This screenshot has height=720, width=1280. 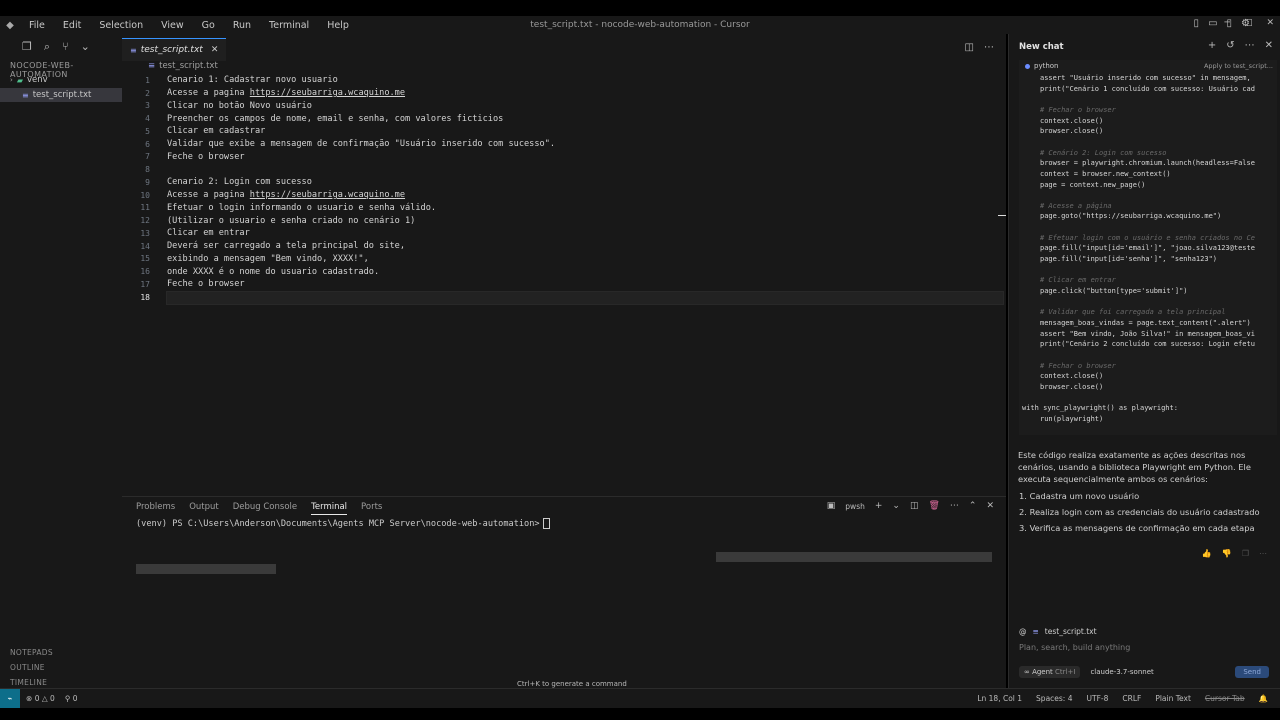 I want to click on chat-code-line: # Clicar em entrar, so click(x=1078, y=280).